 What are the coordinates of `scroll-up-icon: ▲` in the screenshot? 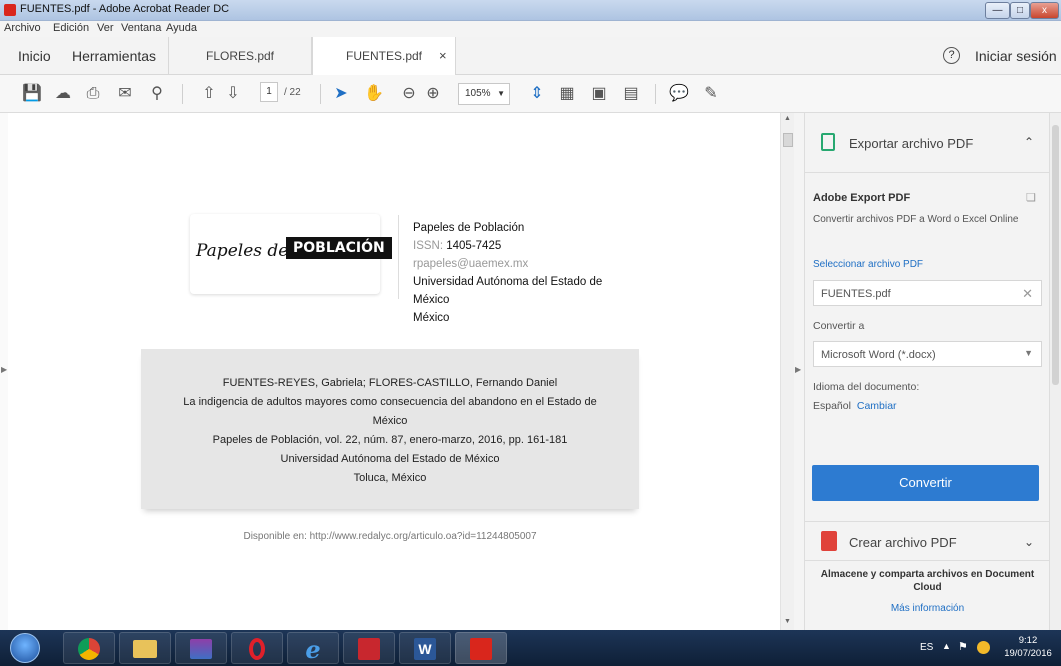 It's located at (787, 118).